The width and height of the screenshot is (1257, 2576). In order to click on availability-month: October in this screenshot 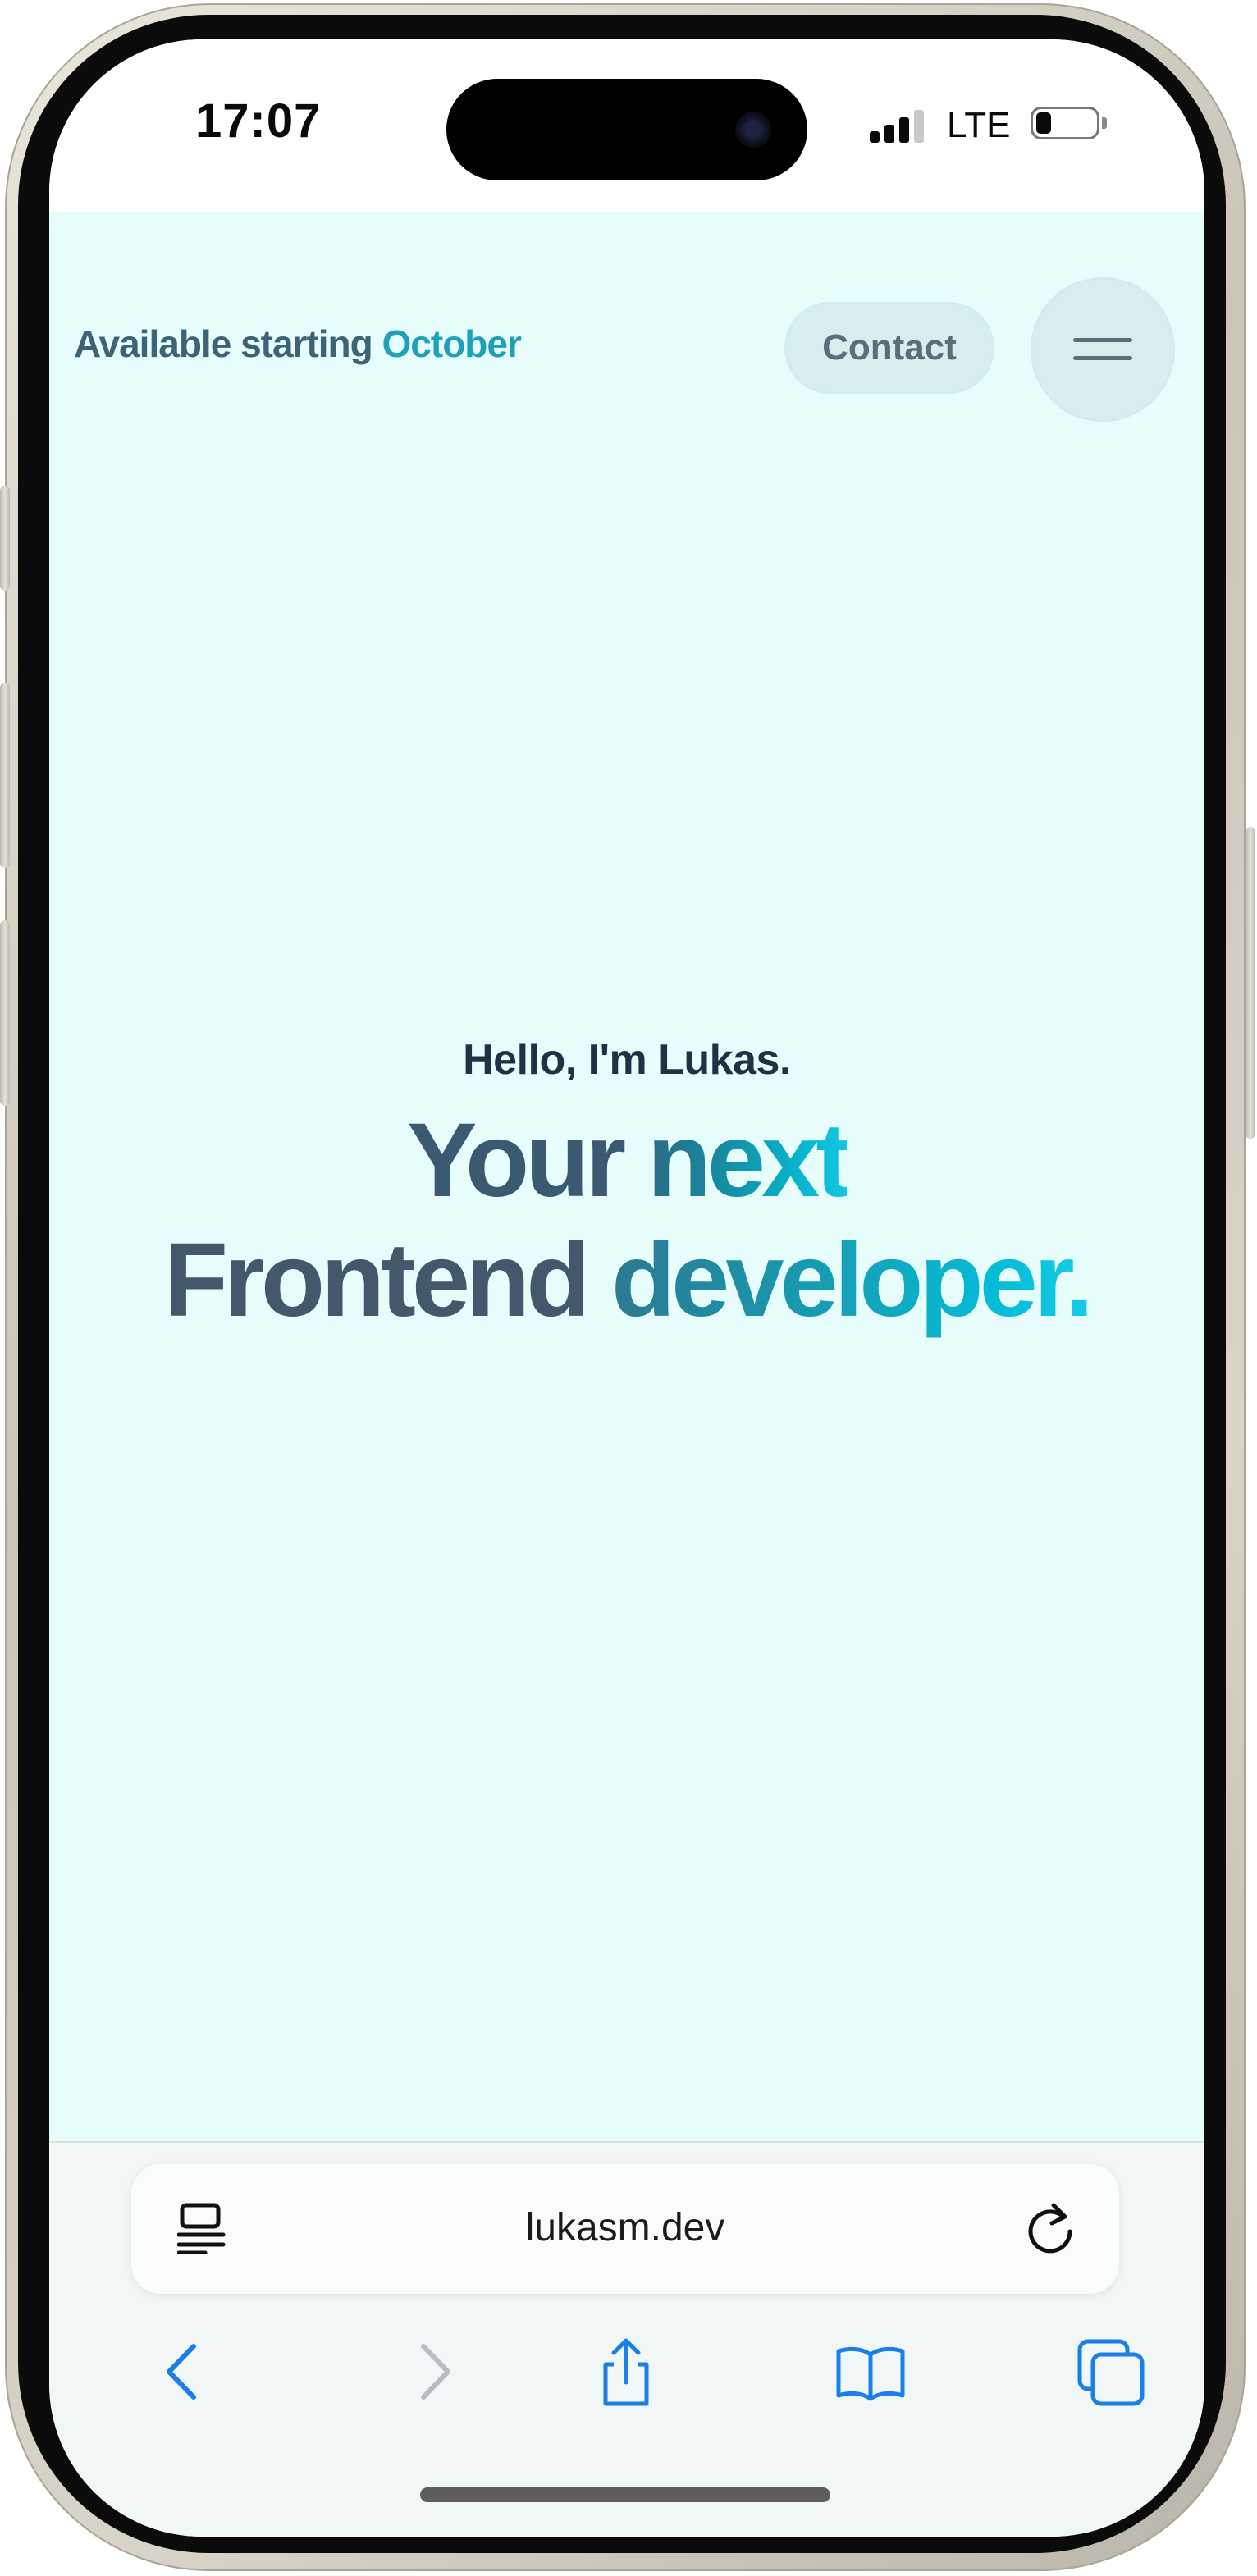, I will do `click(452, 344)`.